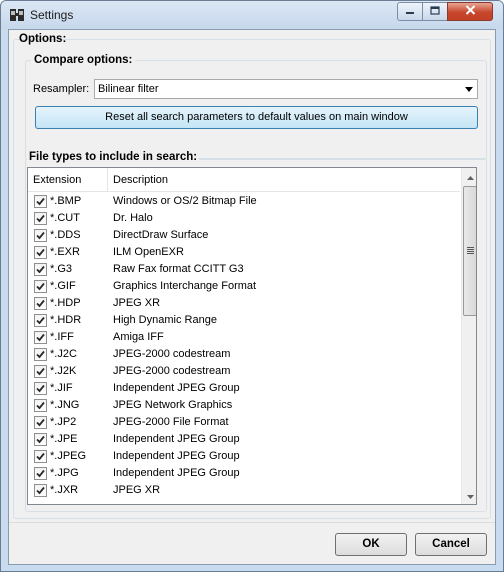 This screenshot has width=504, height=572. What do you see at coordinates (371, 544) in the screenshot?
I see `ok-button: OK` at bounding box center [371, 544].